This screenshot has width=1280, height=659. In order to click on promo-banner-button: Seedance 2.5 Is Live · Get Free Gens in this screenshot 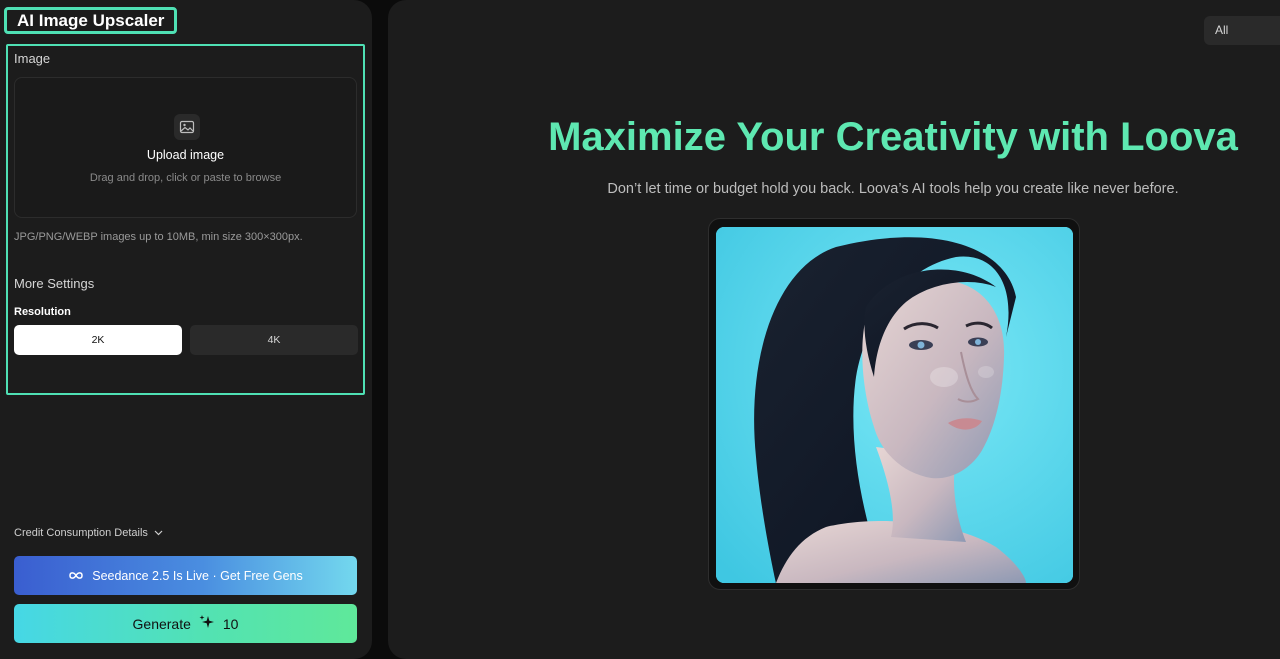, I will do `click(185, 575)`.